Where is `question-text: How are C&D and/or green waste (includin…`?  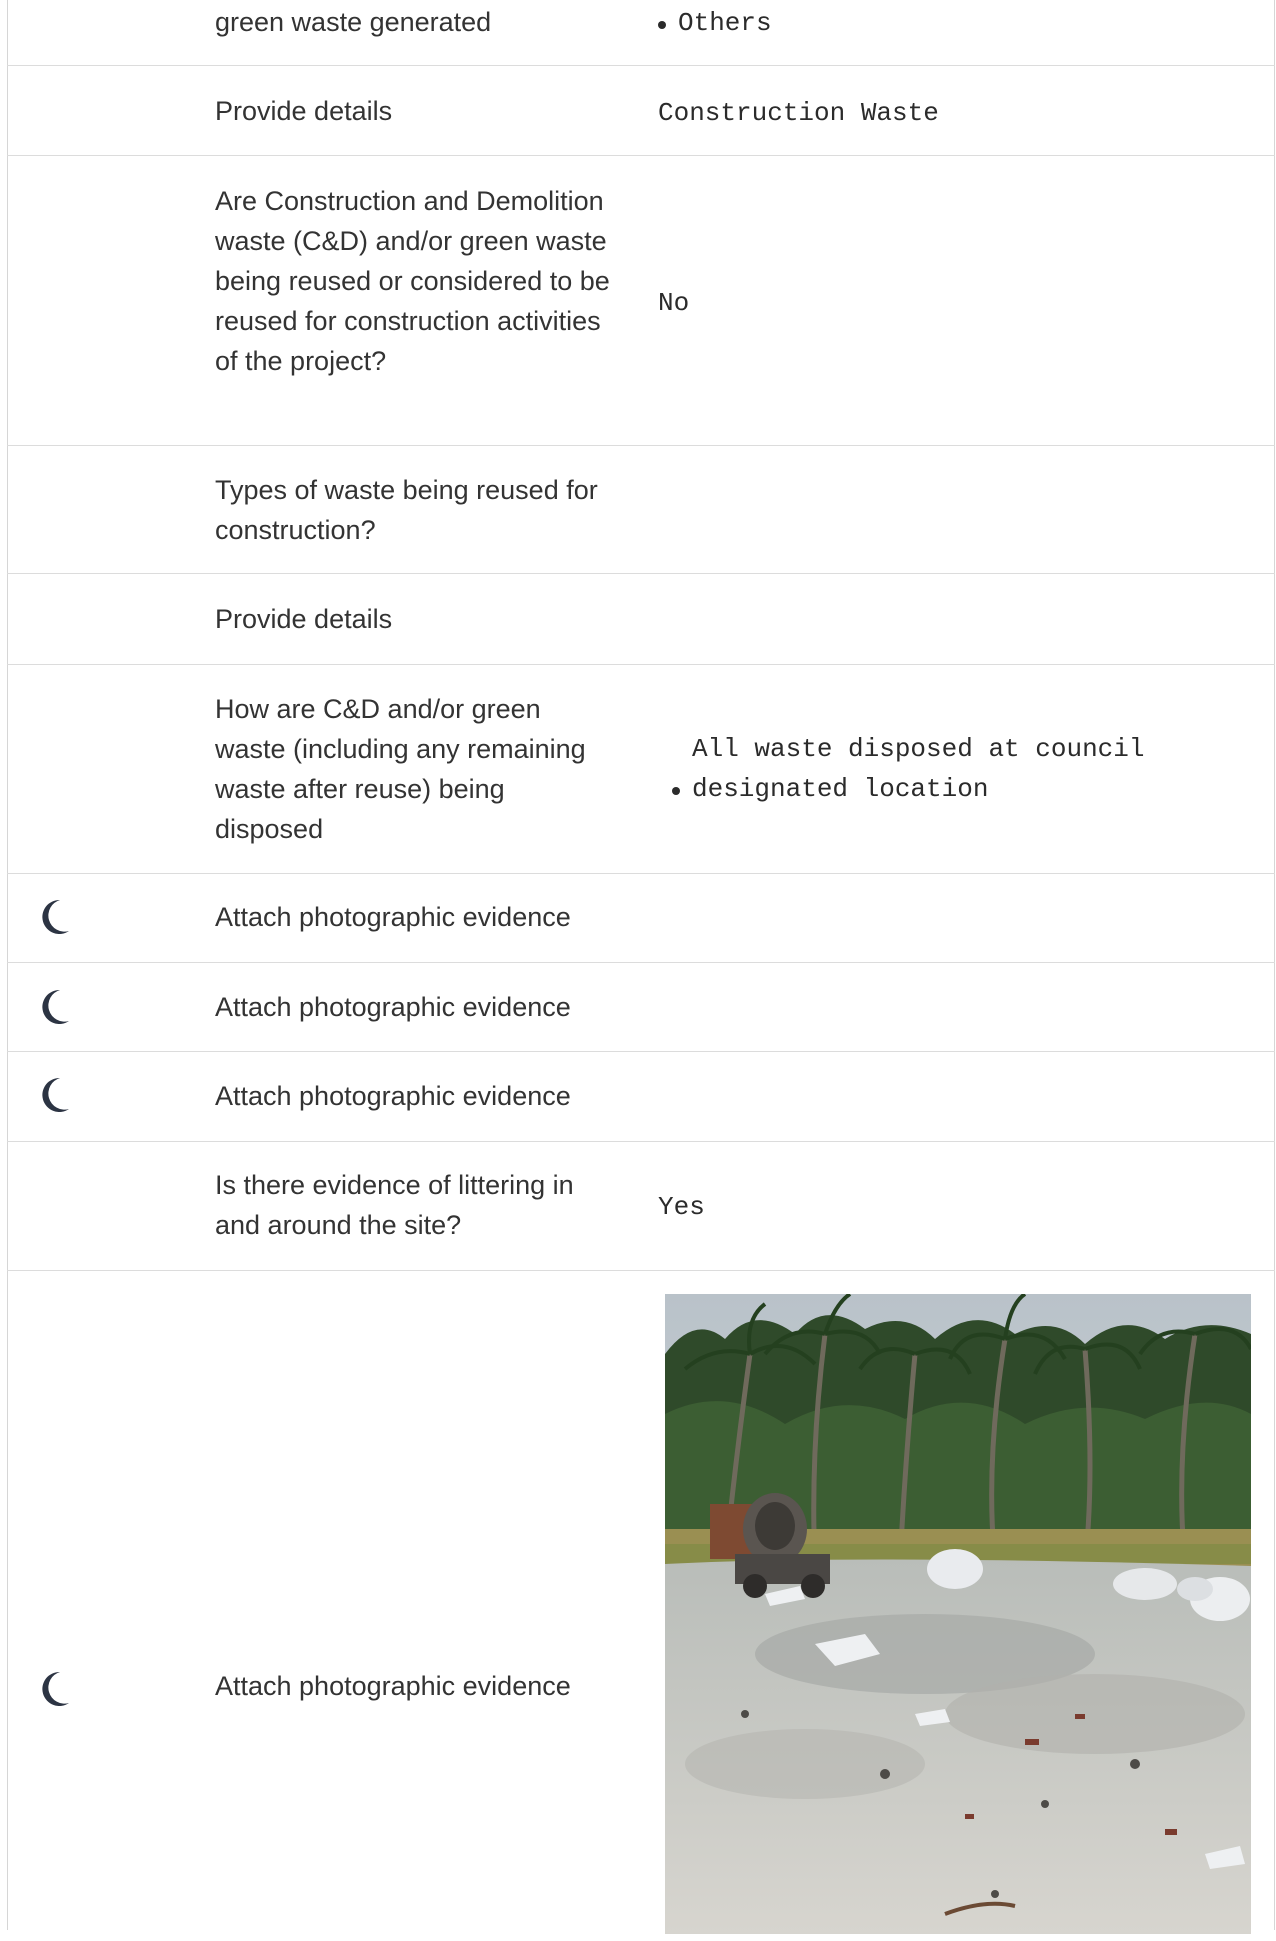
question-text: How are C&D and/or green waste (includin… is located at coordinates (400, 769).